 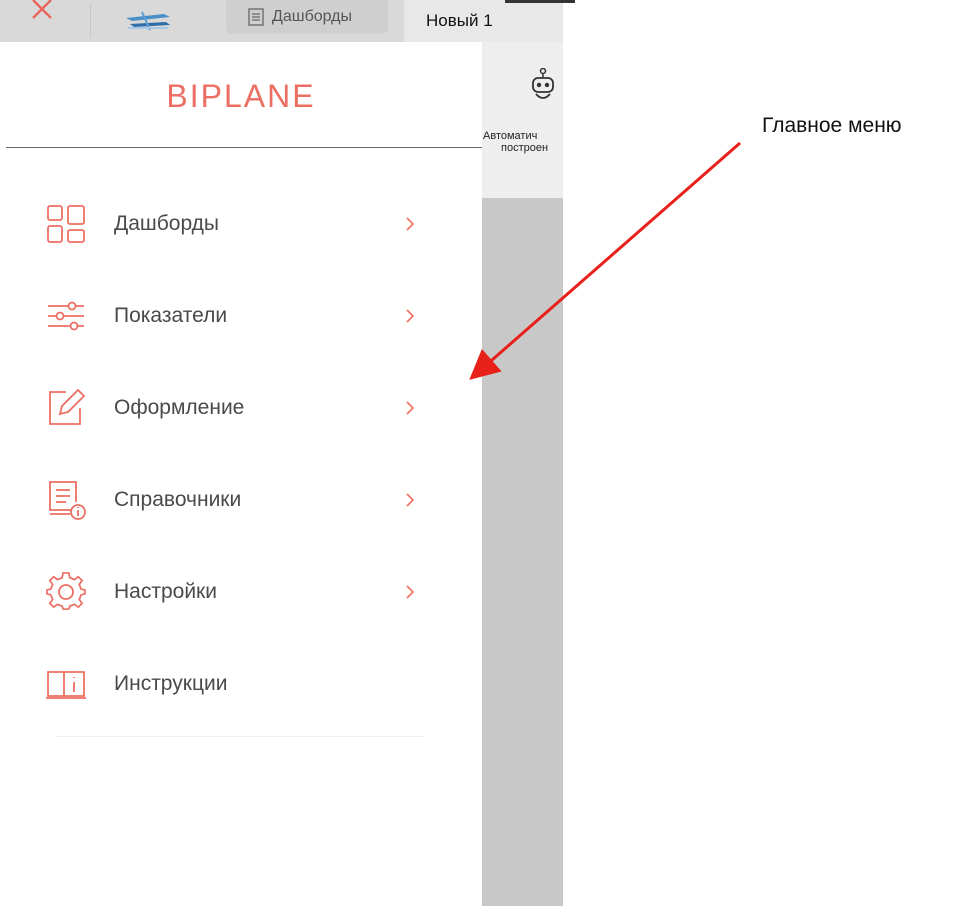 I want to click on menu-item-label: Инструкции, so click(x=171, y=683).